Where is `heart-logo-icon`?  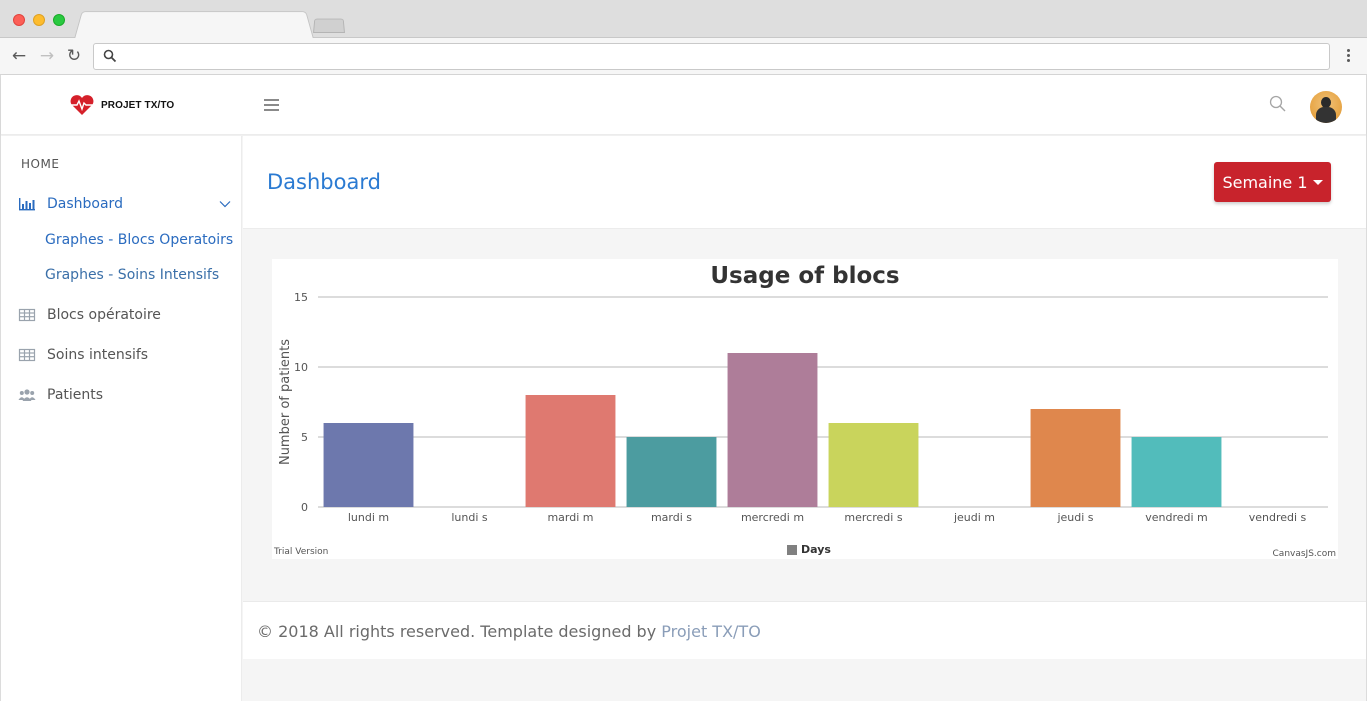
heart-logo-icon is located at coordinates (82, 105).